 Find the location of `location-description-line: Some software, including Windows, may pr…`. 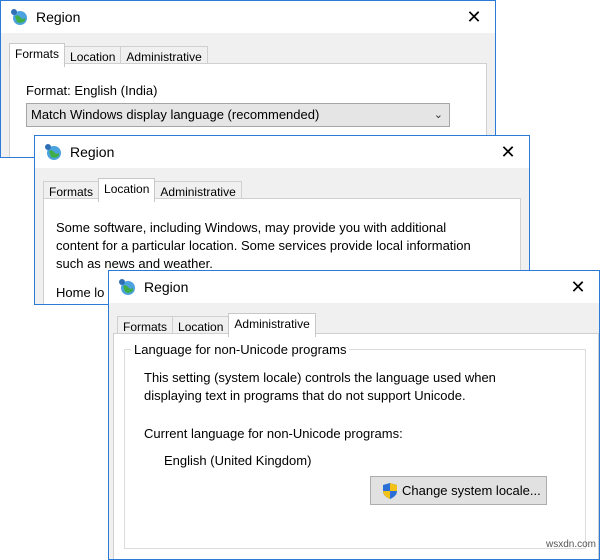

location-description-line: Some software, including Windows, may pr… is located at coordinates (251, 227).